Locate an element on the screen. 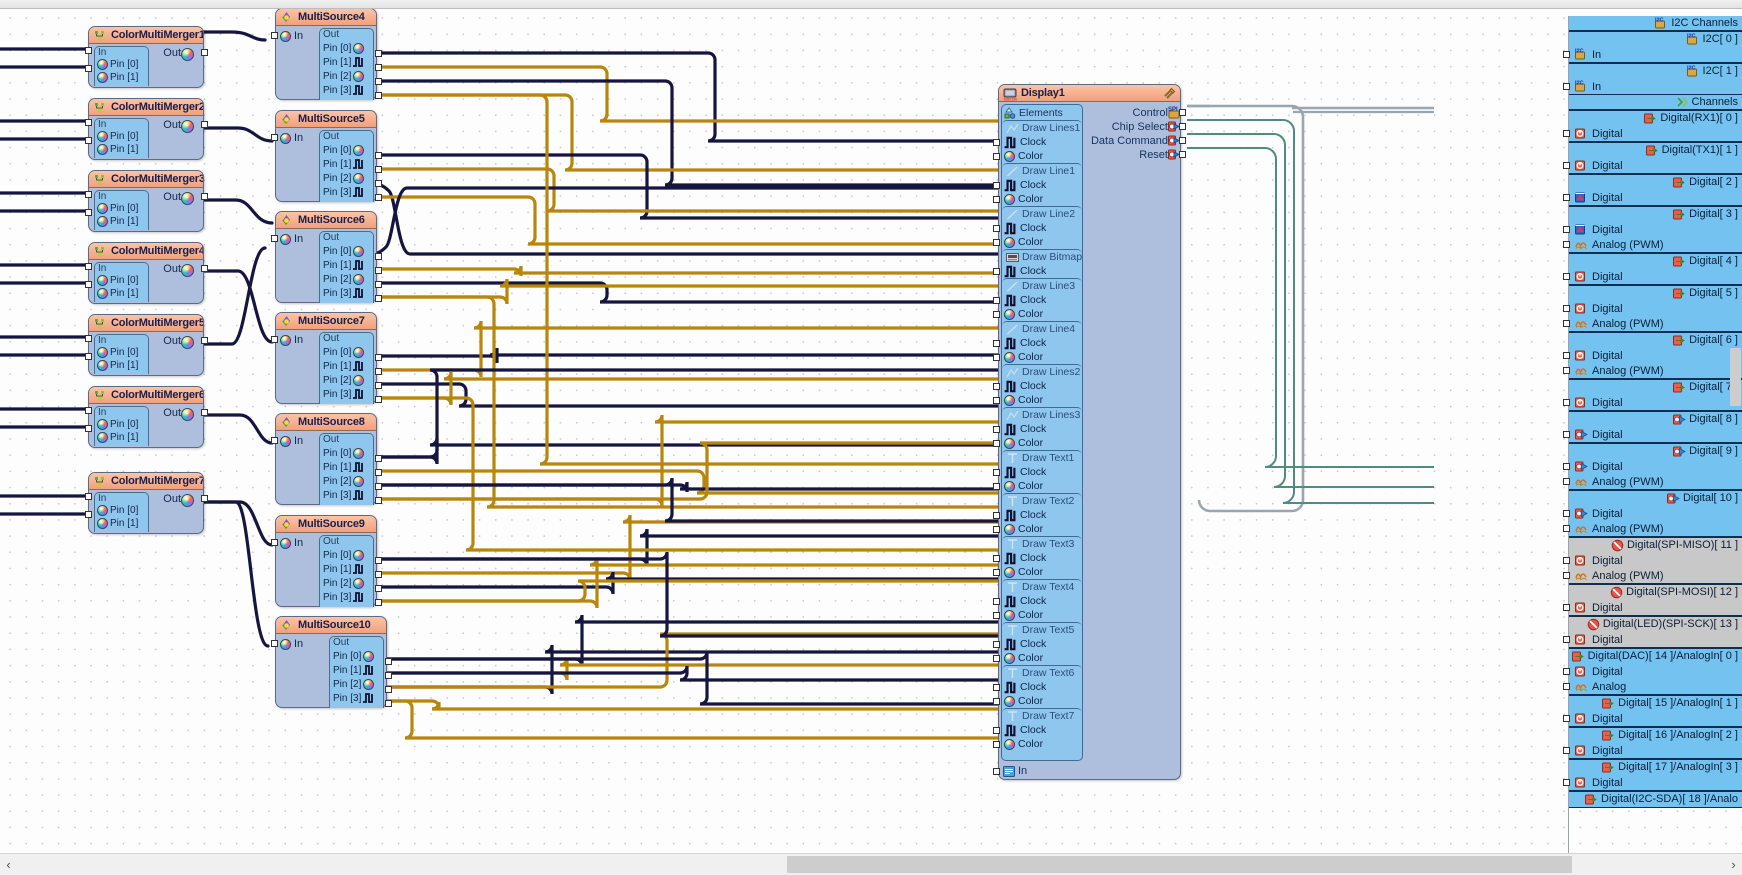 The image size is (1742, 875). node-display1: SSD1306 Display1 Elements Draw is located at coordinates (1089, 432).